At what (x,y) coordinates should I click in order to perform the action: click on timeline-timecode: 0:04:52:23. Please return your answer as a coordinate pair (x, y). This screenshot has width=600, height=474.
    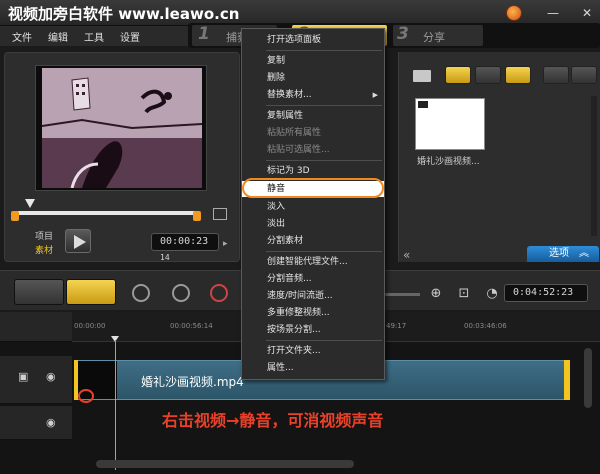
    Looking at the image, I should click on (546, 293).